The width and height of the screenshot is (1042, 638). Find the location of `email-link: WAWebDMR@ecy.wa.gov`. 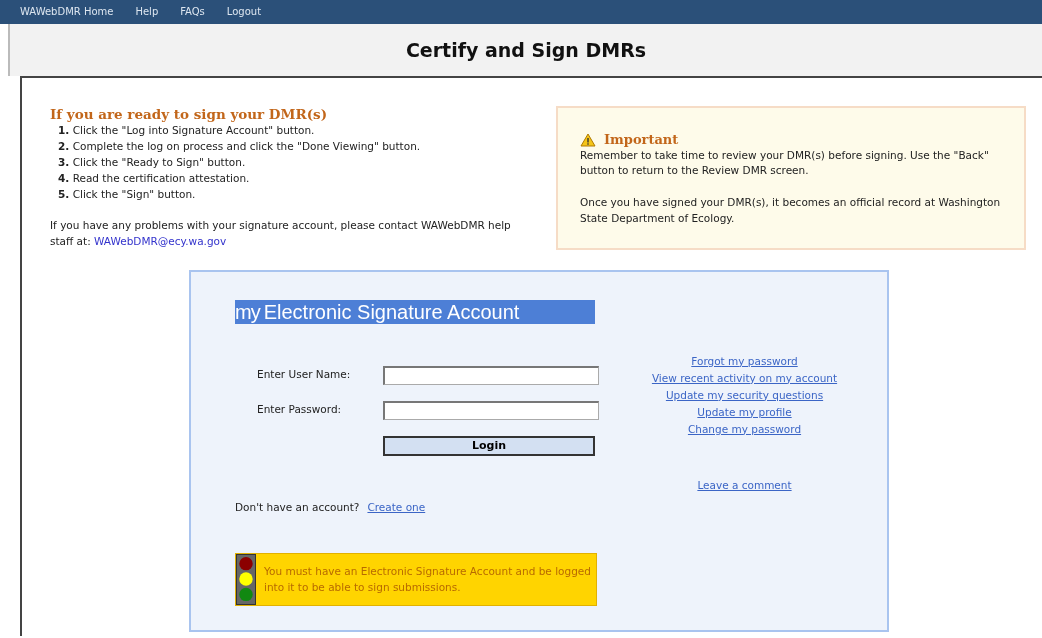

email-link: WAWebDMR@ecy.wa.gov is located at coordinates (160, 240).